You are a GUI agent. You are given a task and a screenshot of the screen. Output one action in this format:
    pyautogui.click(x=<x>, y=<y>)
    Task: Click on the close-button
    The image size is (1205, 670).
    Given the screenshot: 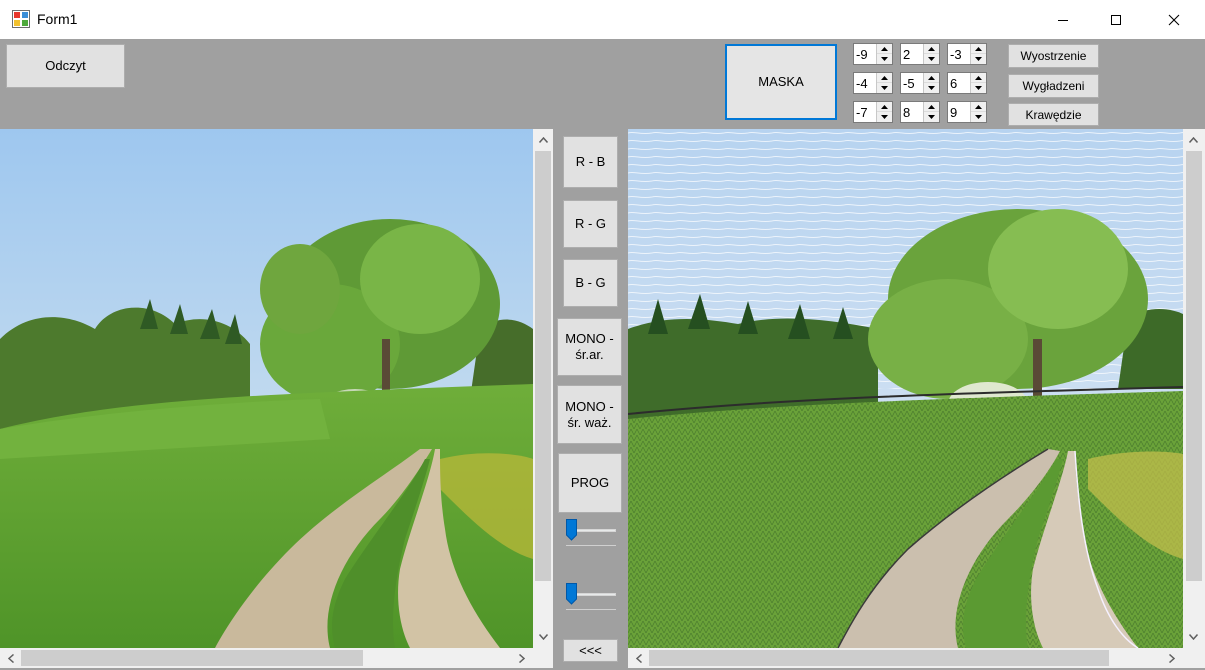 What is the action you would take?
    pyautogui.click(x=1174, y=19)
    